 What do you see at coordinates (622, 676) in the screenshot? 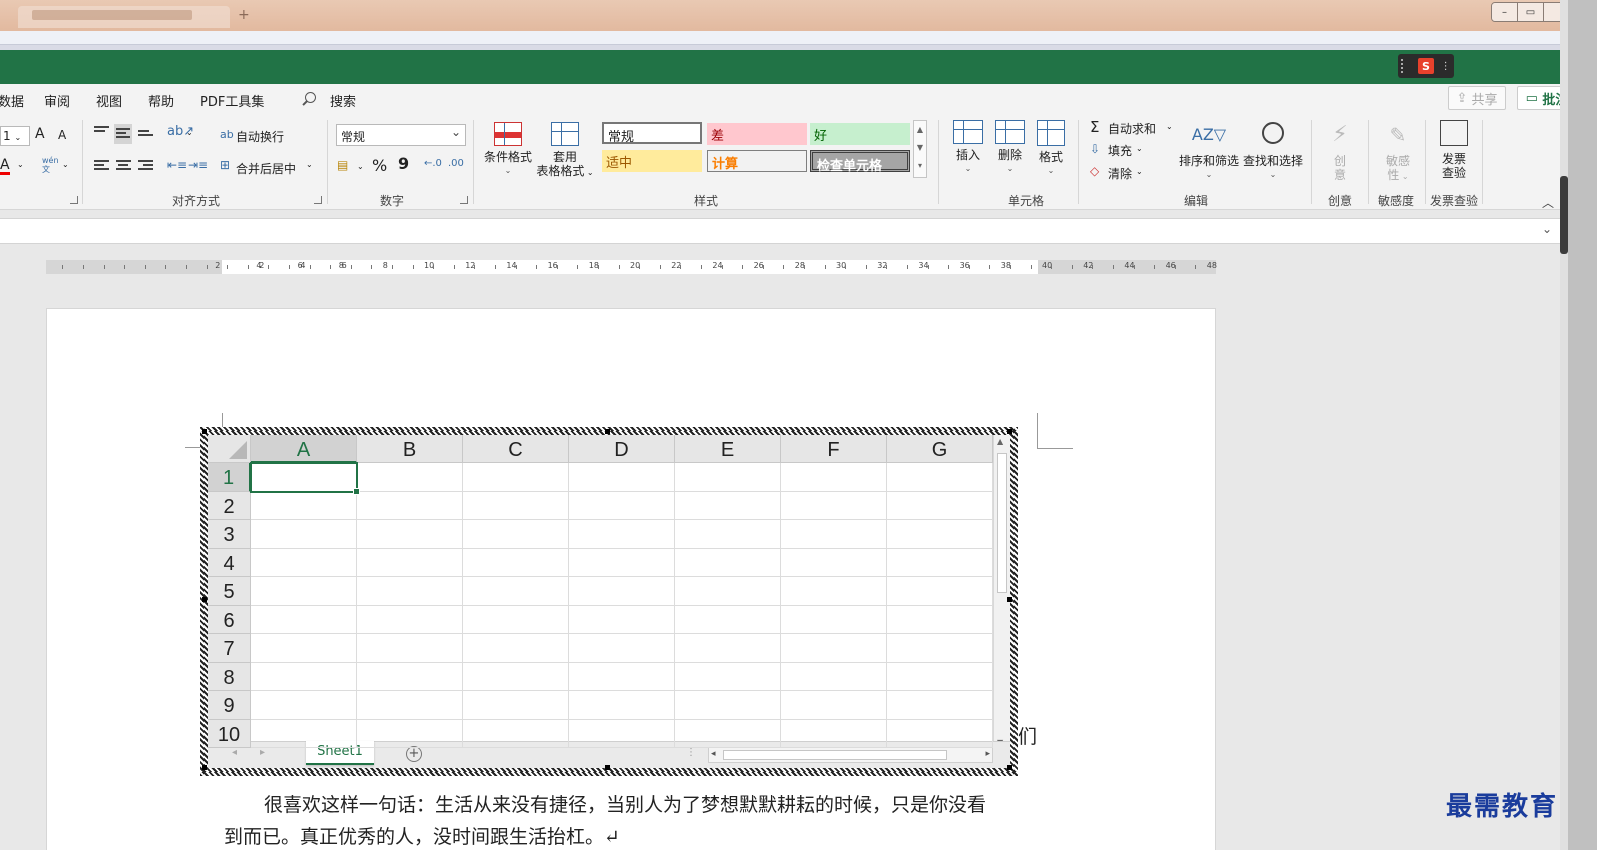
I see `cell-D8` at bounding box center [622, 676].